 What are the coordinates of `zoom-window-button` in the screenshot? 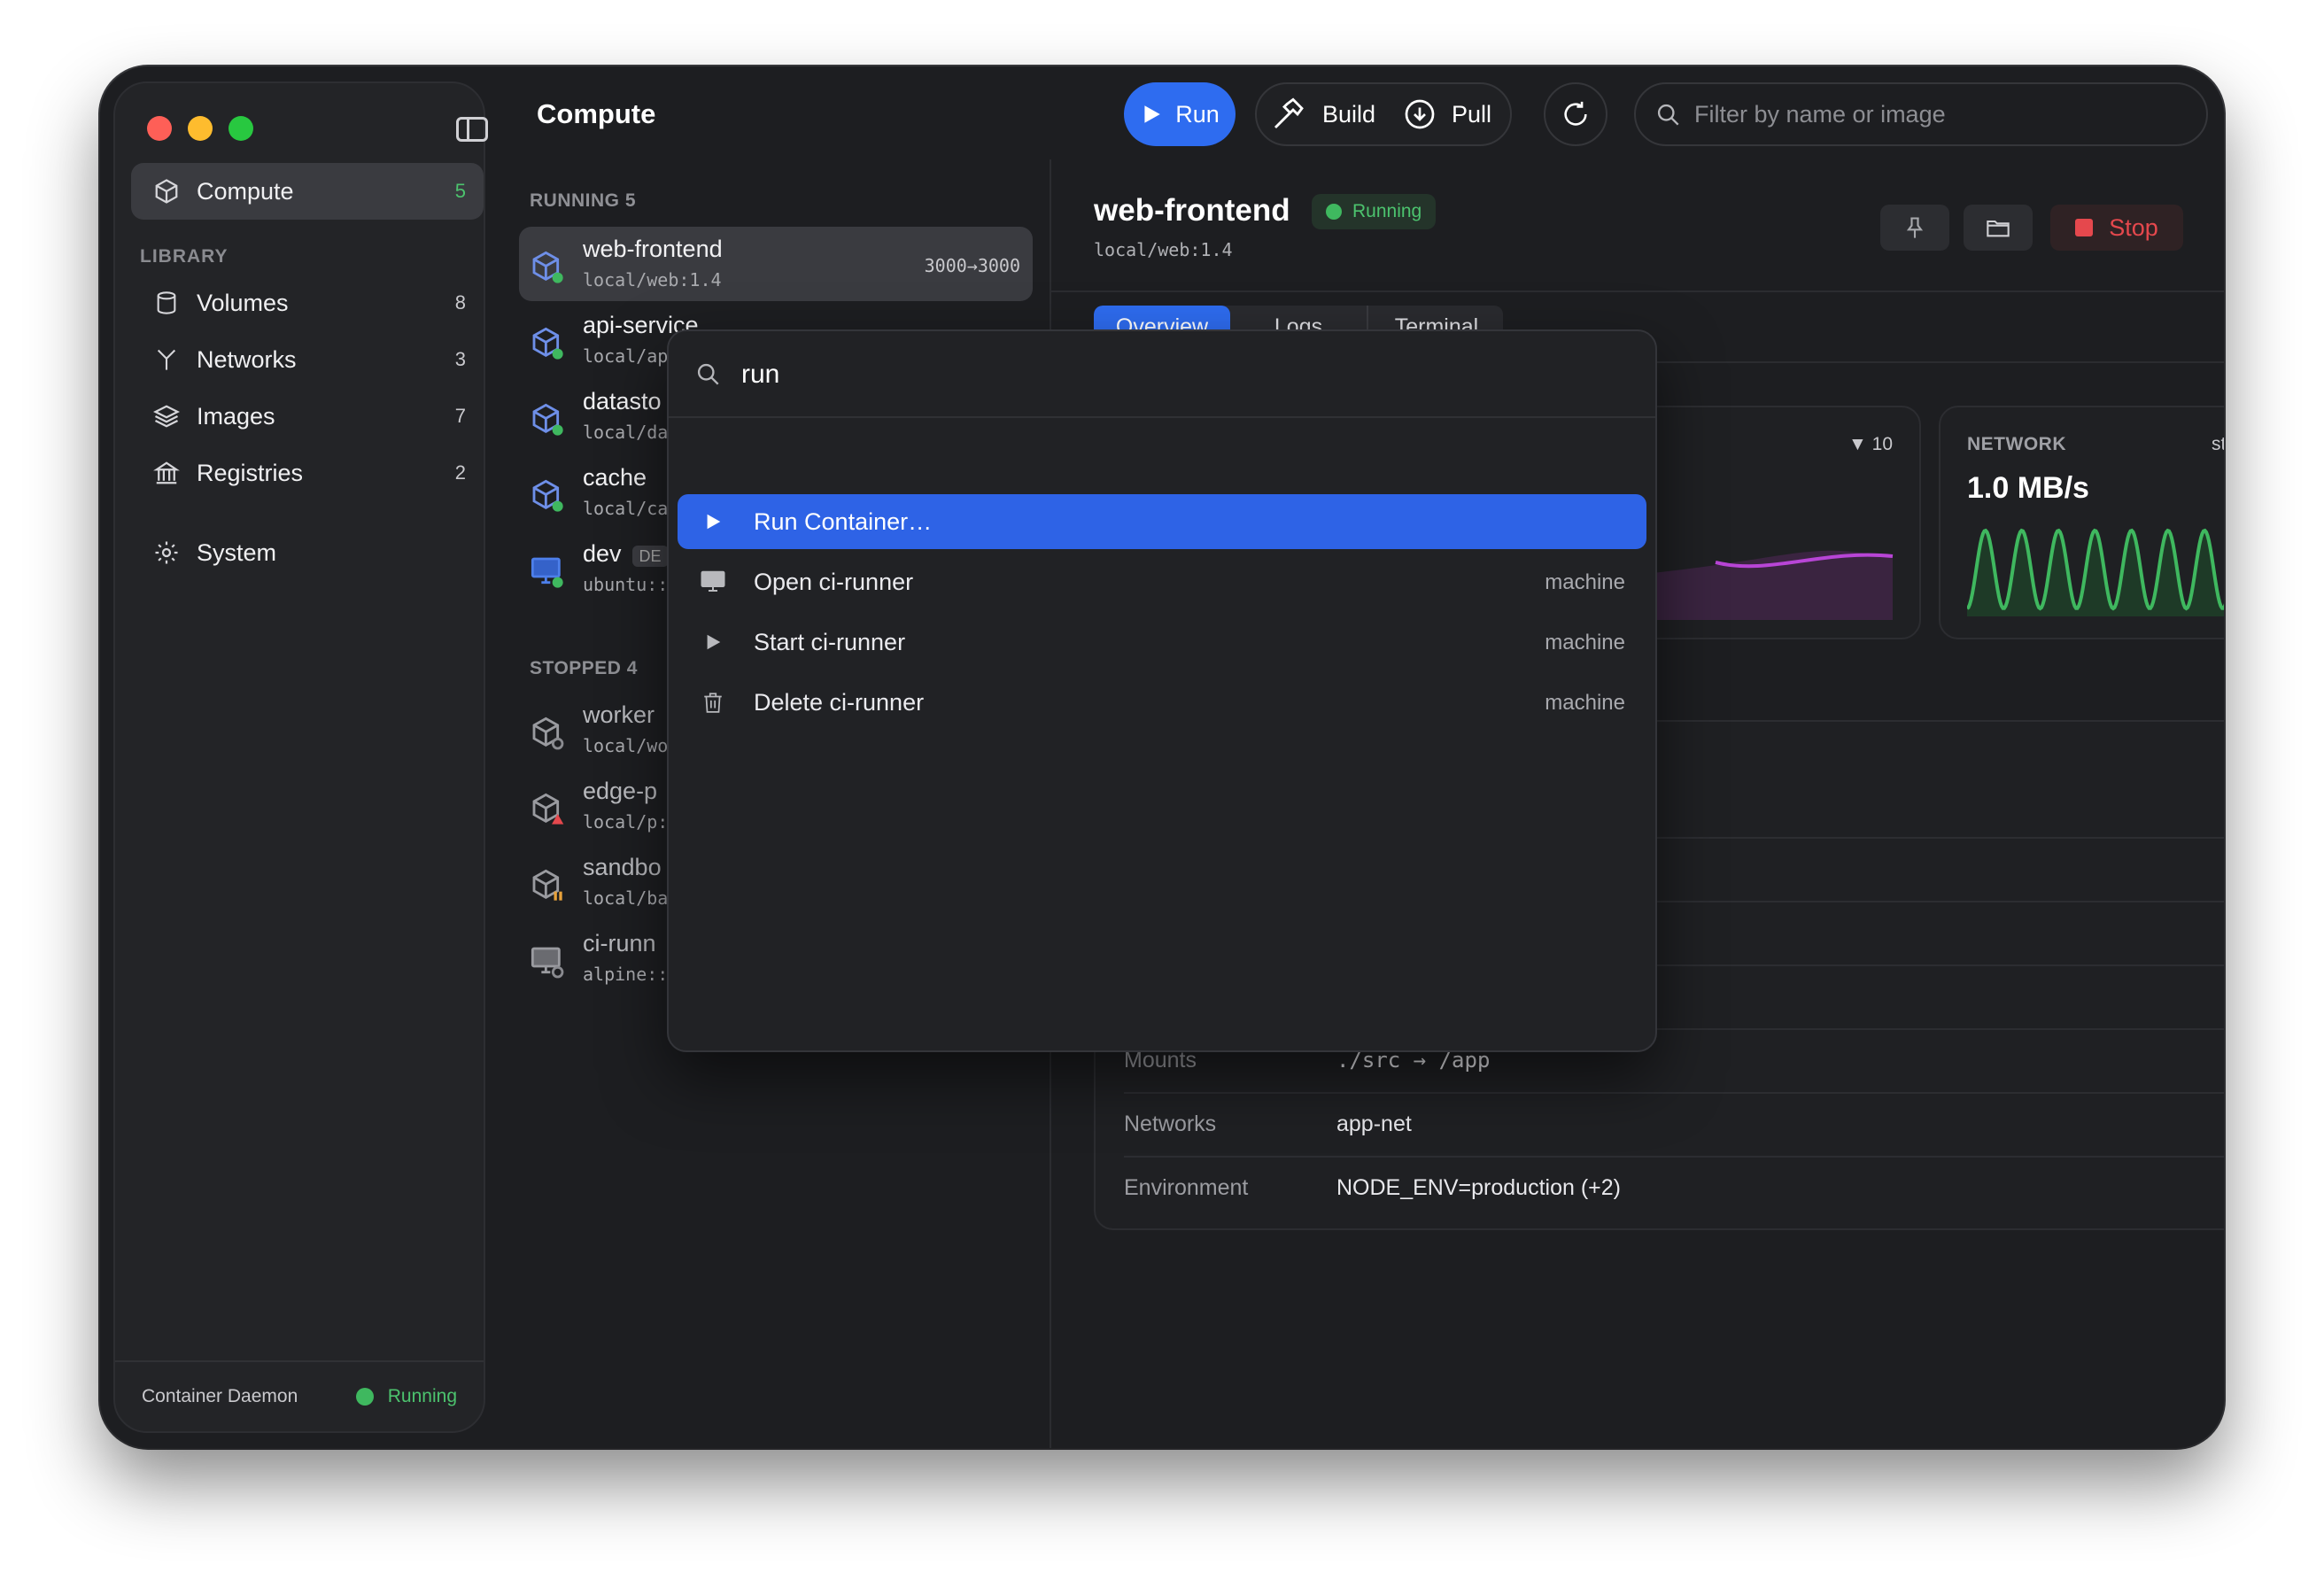 It's located at (241, 128).